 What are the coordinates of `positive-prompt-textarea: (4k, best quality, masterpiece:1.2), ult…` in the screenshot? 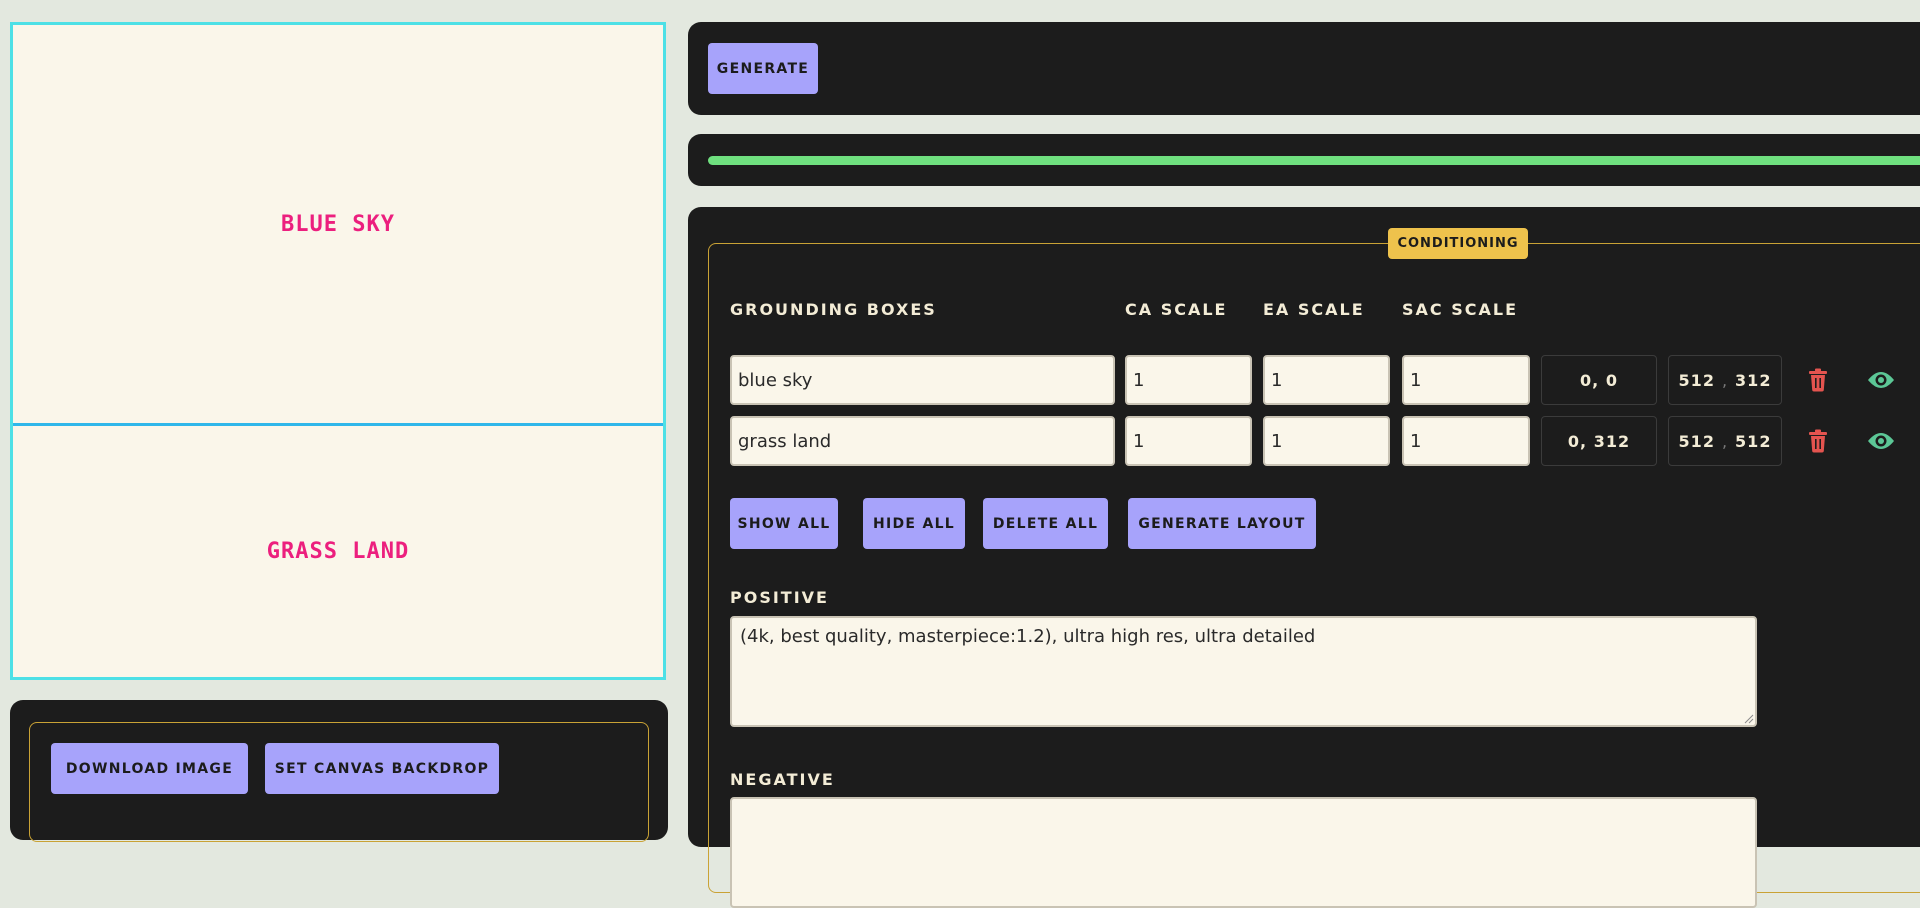 It's located at (1243, 671).